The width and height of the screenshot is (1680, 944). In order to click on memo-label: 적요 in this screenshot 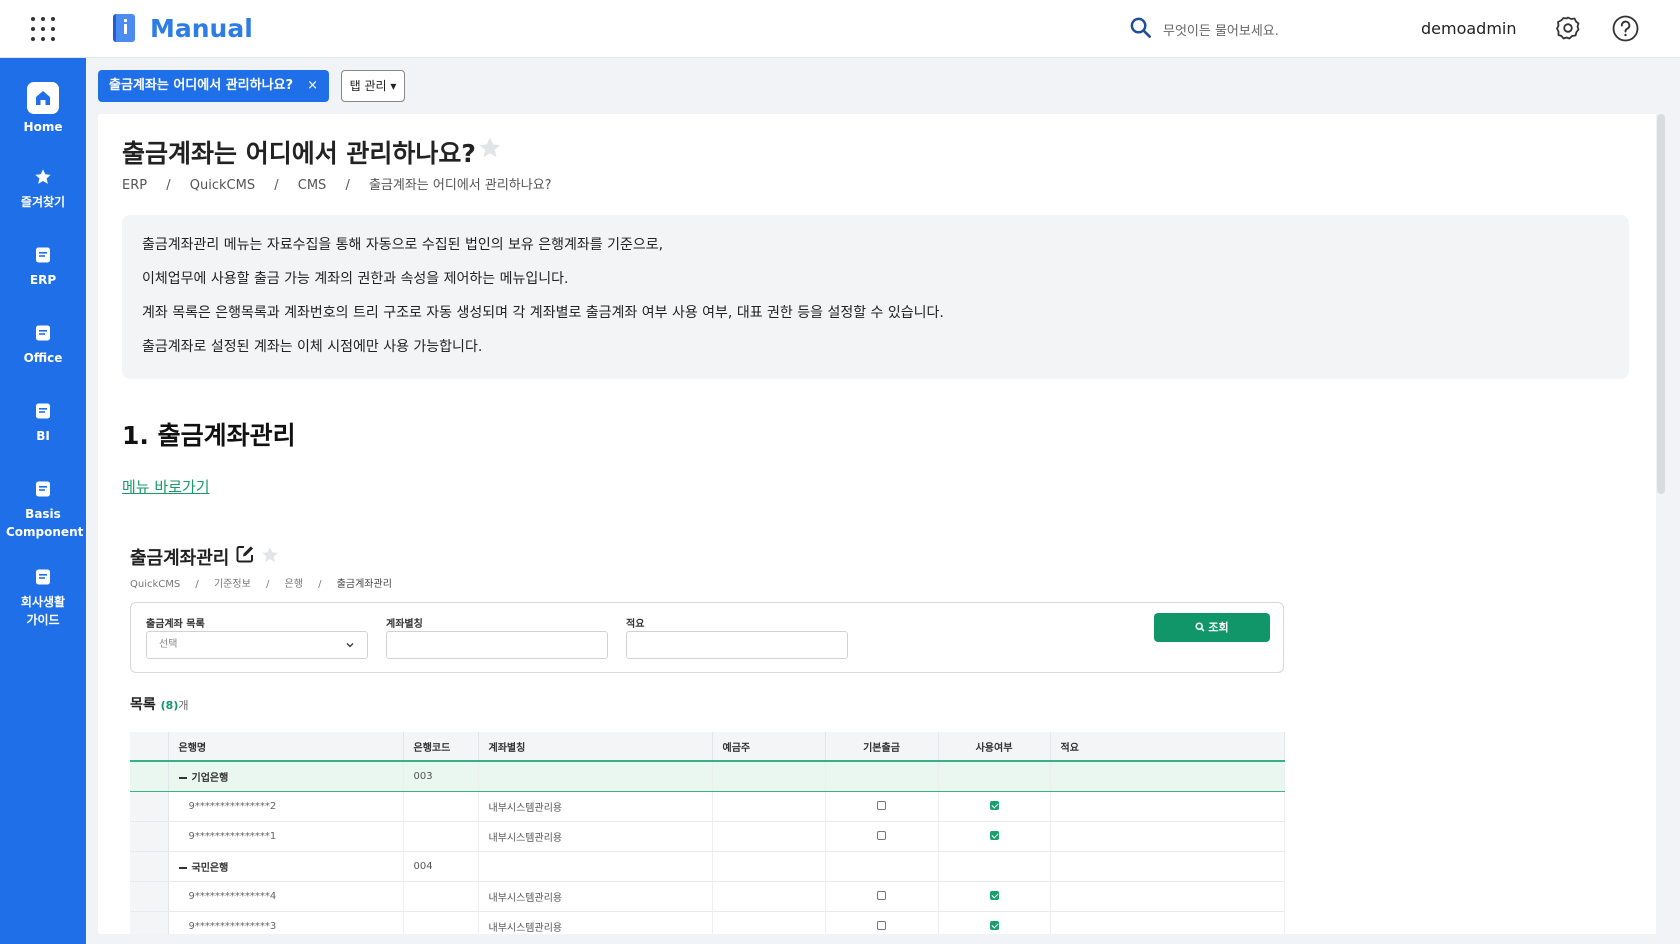, I will do `click(635, 624)`.